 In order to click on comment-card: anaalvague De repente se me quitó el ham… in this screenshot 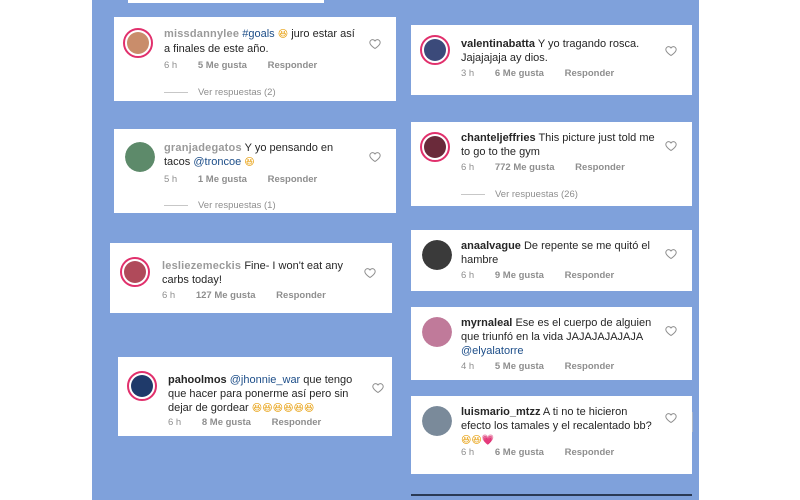, I will do `click(551, 260)`.